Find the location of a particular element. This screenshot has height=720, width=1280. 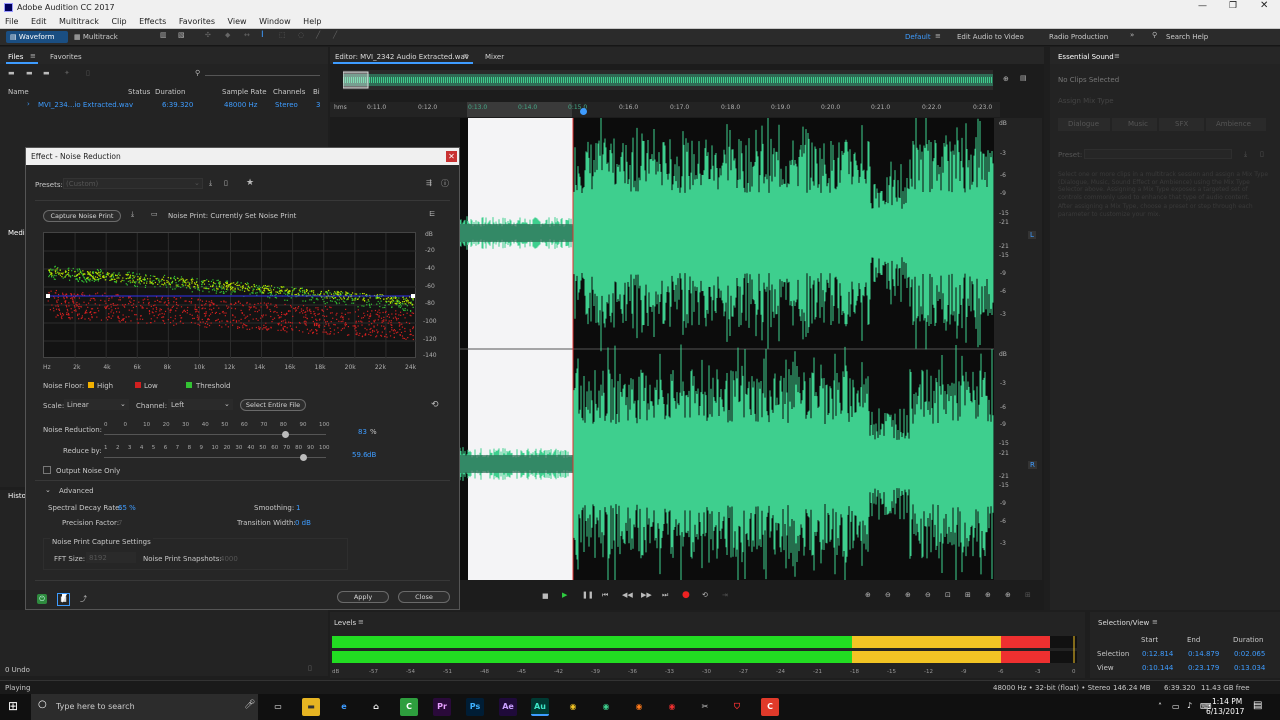

tab-editor: Editor: MVI_2342 Audio Extracted.wav is located at coordinates (402, 57).